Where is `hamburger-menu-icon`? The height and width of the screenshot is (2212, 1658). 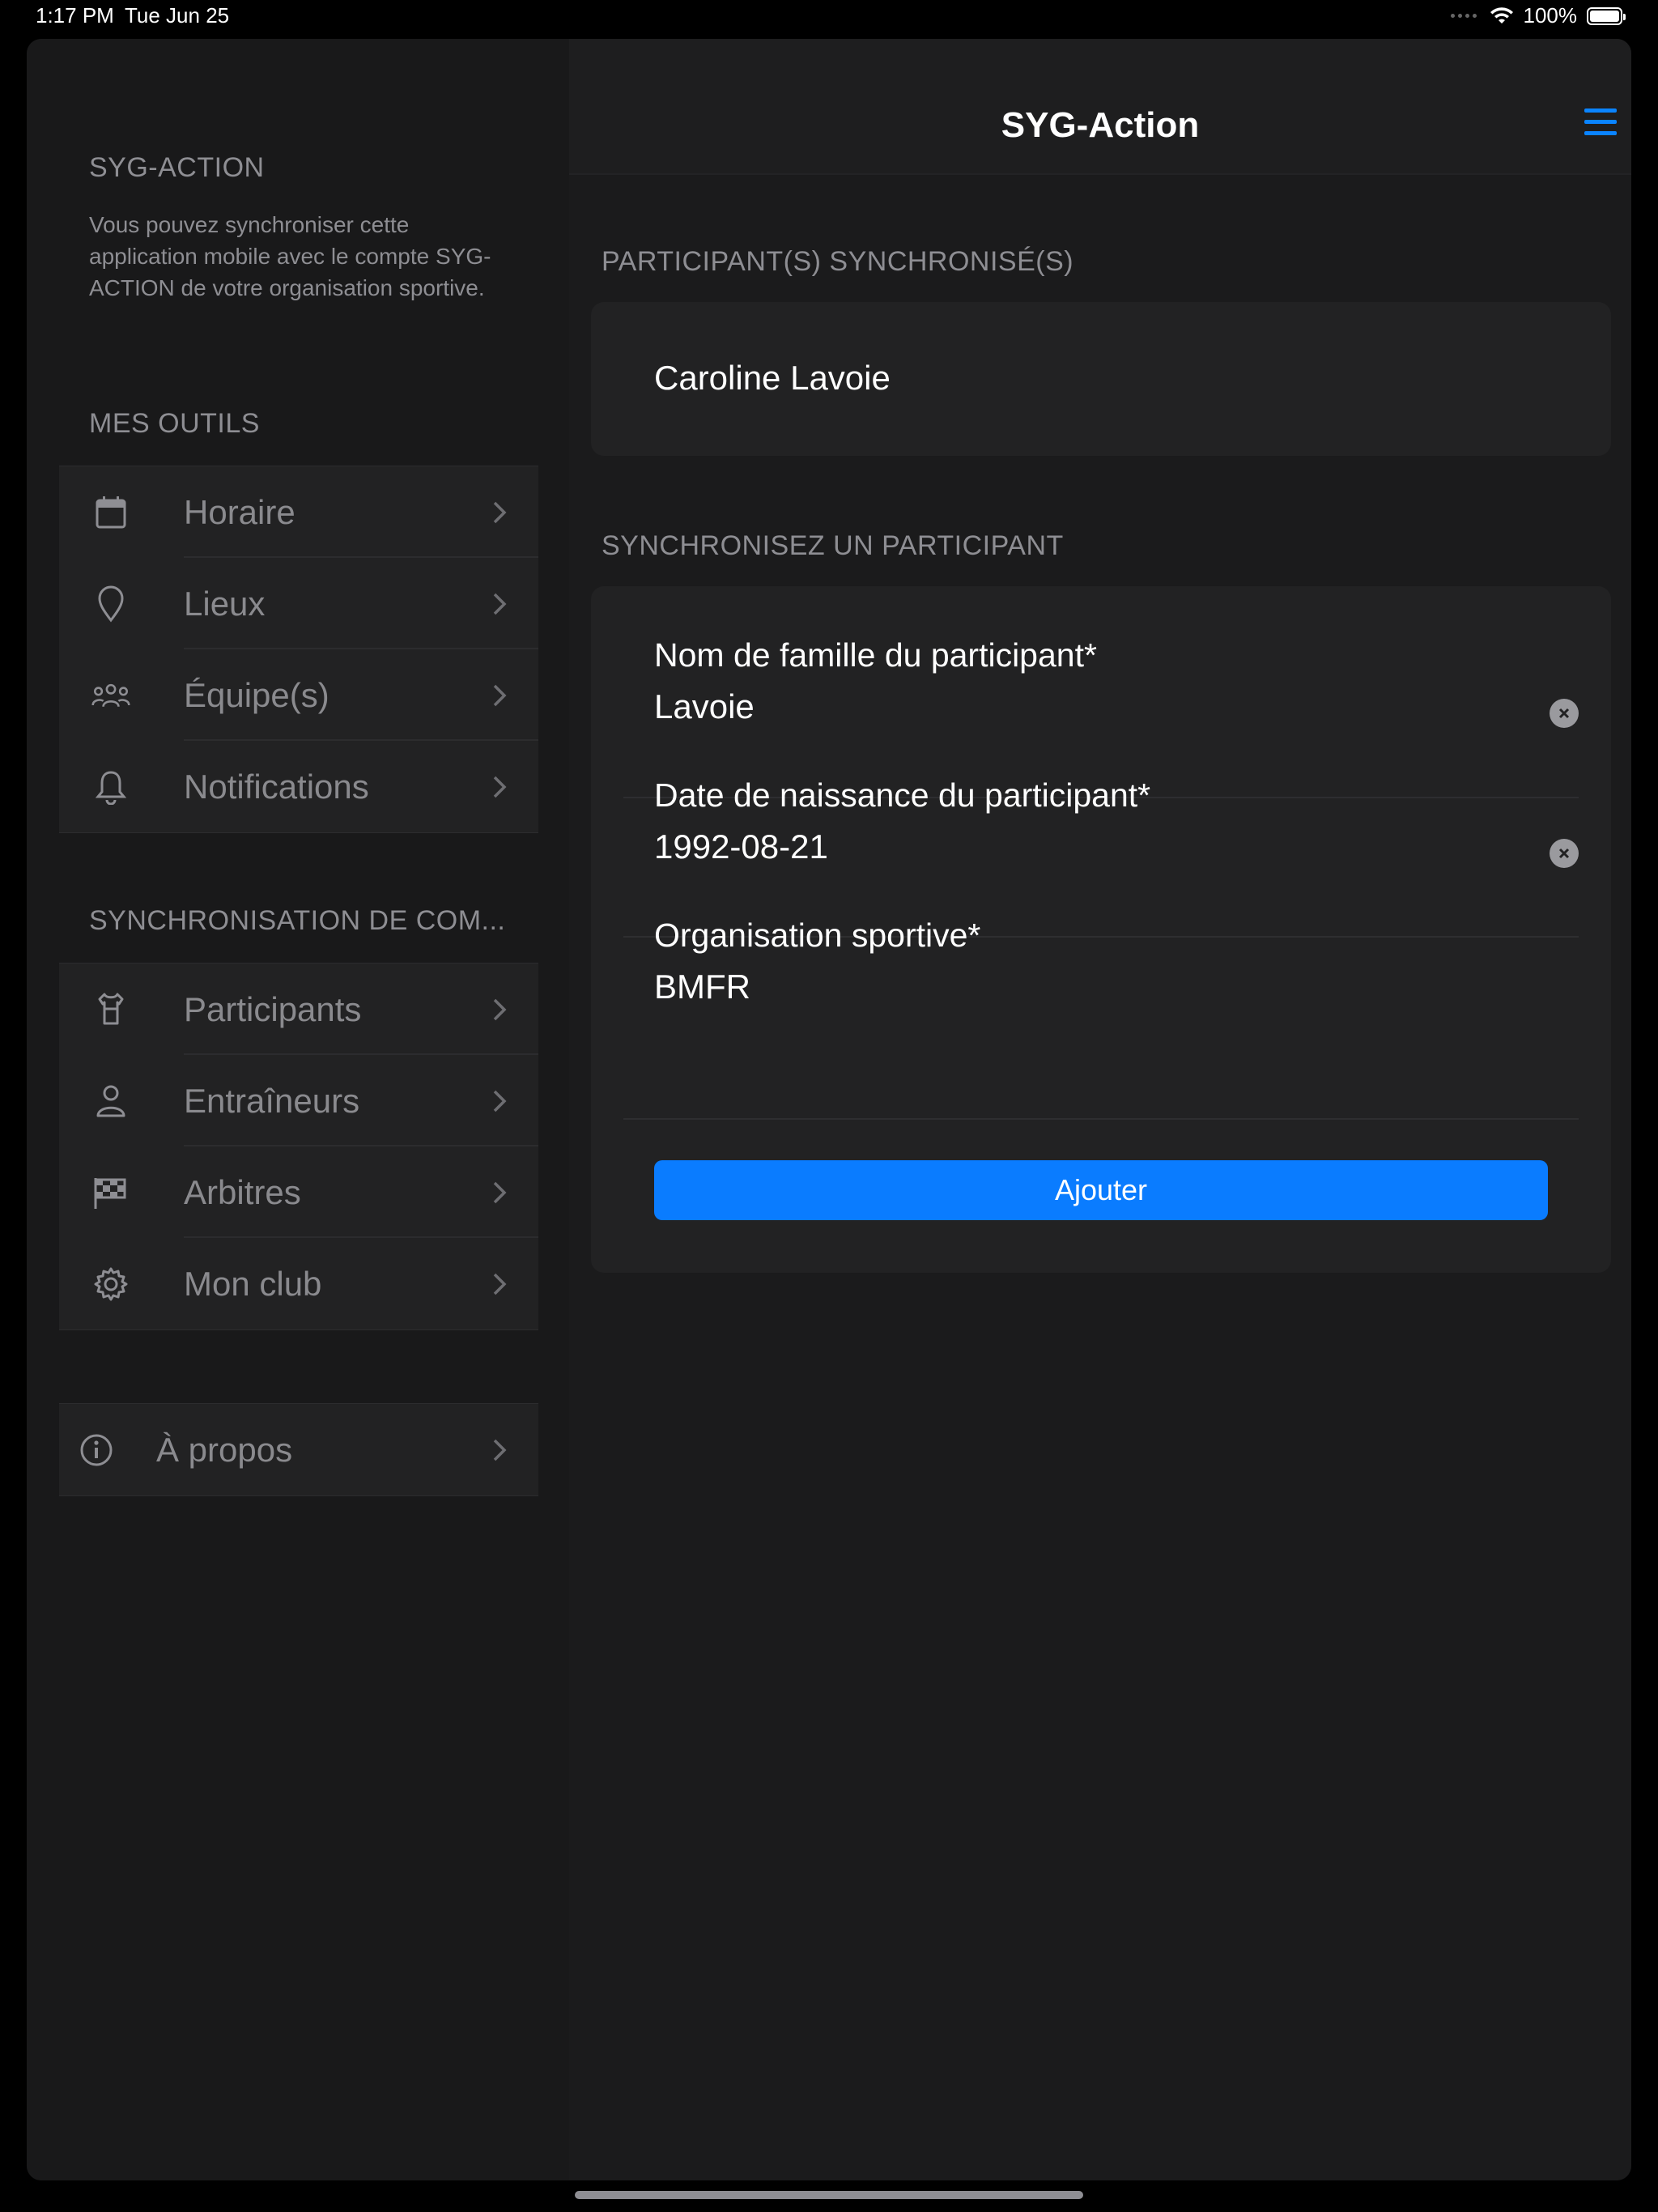
hamburger-menu-icon is located at coordinates (1600, 123).